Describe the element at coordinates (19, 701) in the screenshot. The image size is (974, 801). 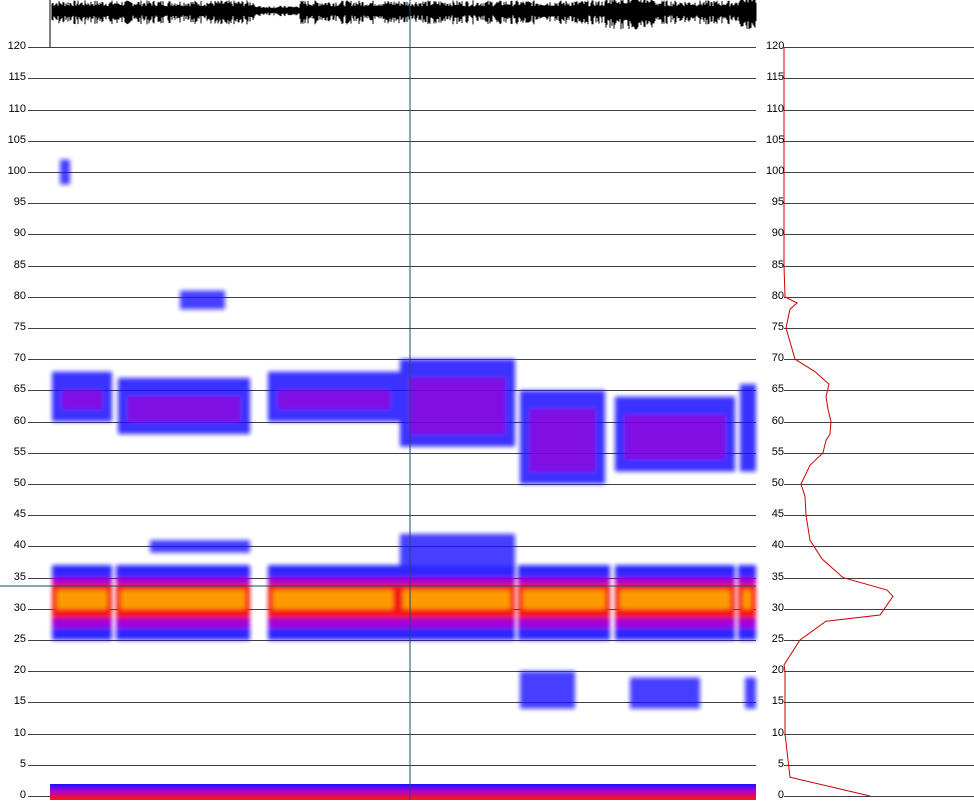
I see `left-axis-tick-label: 15` at that location.